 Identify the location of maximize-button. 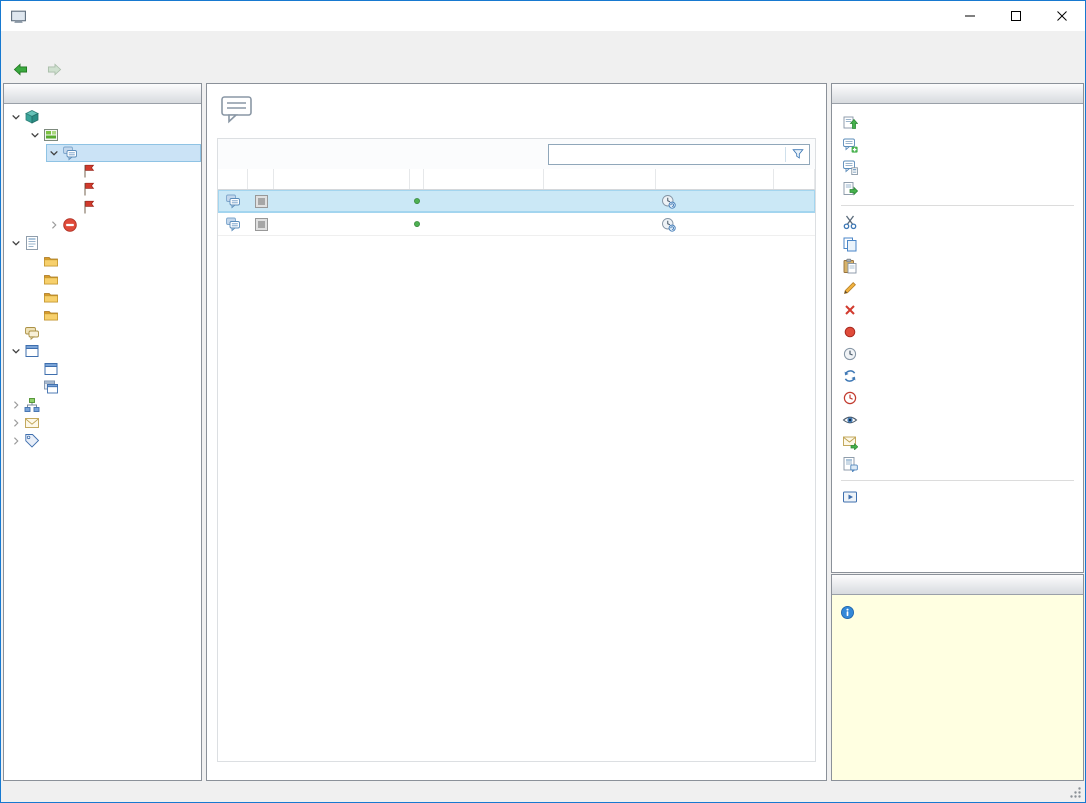
(1016, 16).